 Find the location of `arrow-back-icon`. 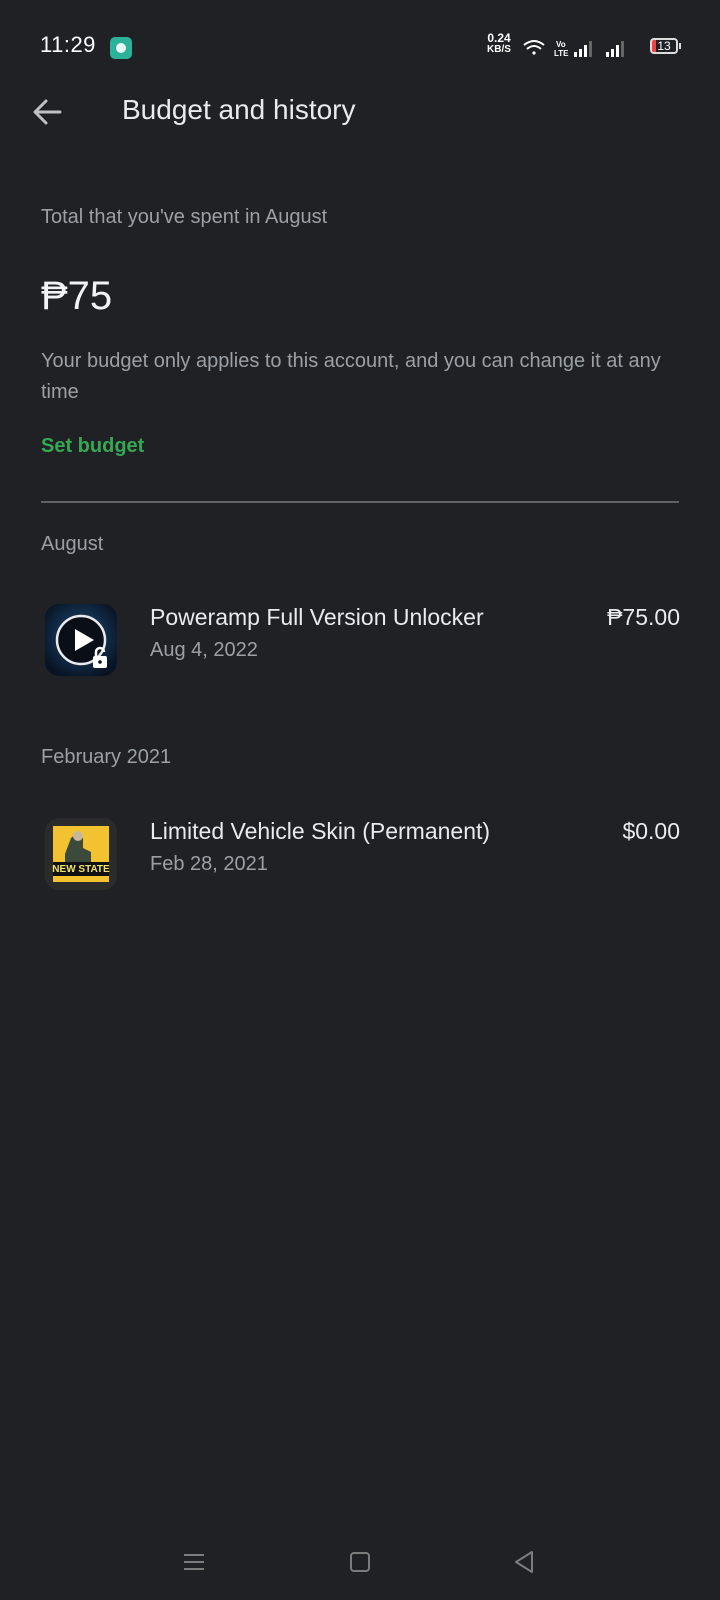

arrow-back-icon is located at coordinates (47, 112).